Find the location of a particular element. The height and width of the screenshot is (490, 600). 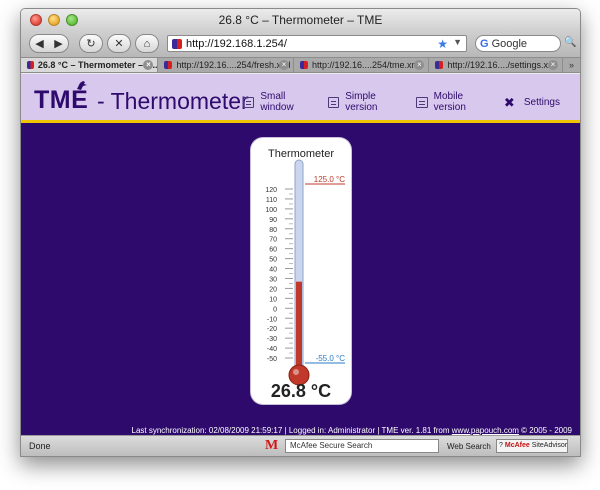

nav-mobile-version: Mobile version is located at coordinates (450, 102).